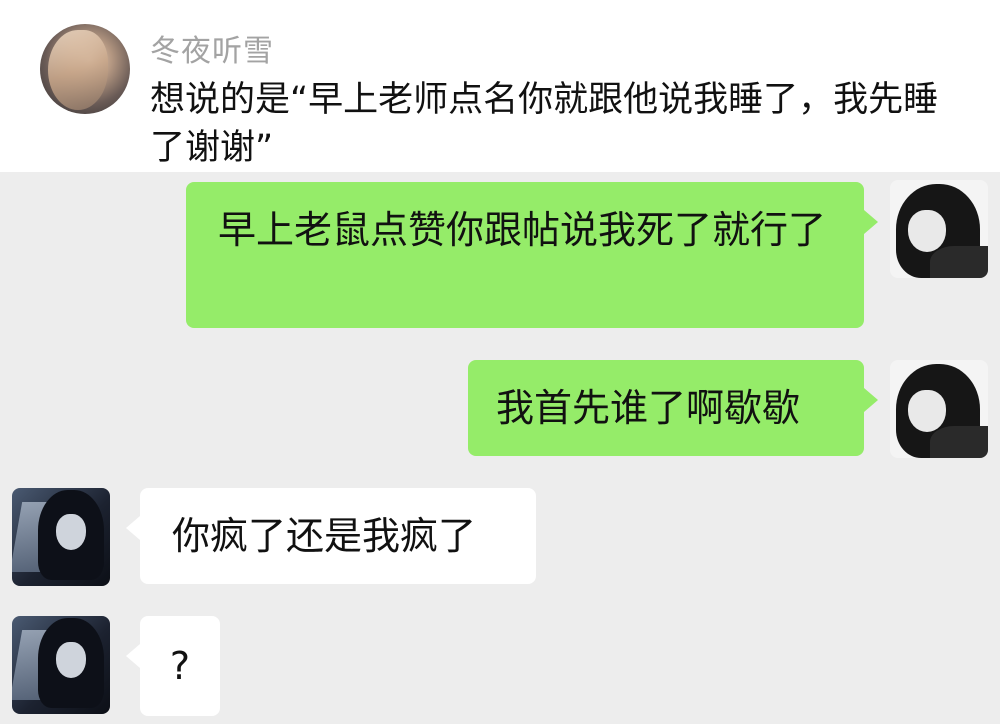 Image resolution: width=1000 pixels, height=724 pixels. I want to click on message-bubble-them: 你疯了还是我疯了, so click(338, 536).